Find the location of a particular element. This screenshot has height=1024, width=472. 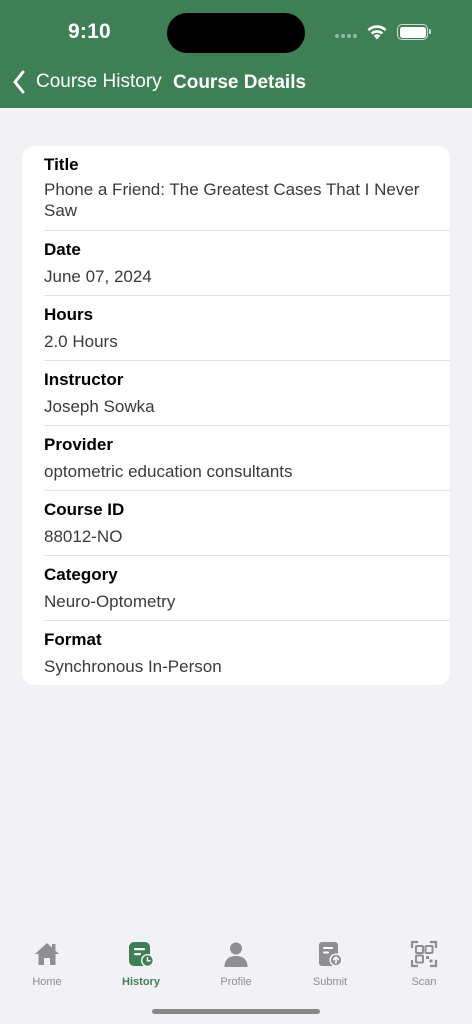

tab-scan: Scan is located at coordinates (424, 964).